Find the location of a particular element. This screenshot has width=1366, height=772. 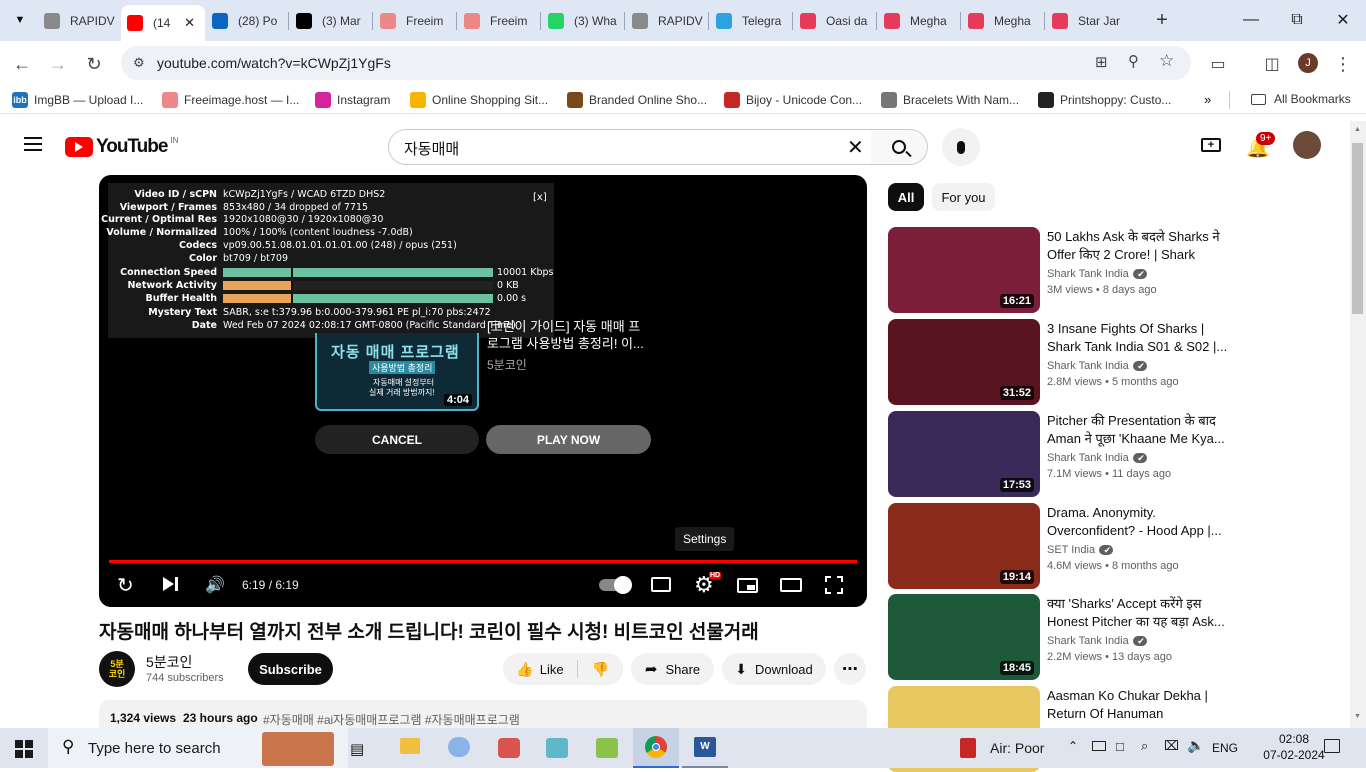

address-bar: ⚙ youtube.com/watch?v=kCWpZj1YgFs ⊞ ⚲ ☆ is located at coordinates (656, 63).